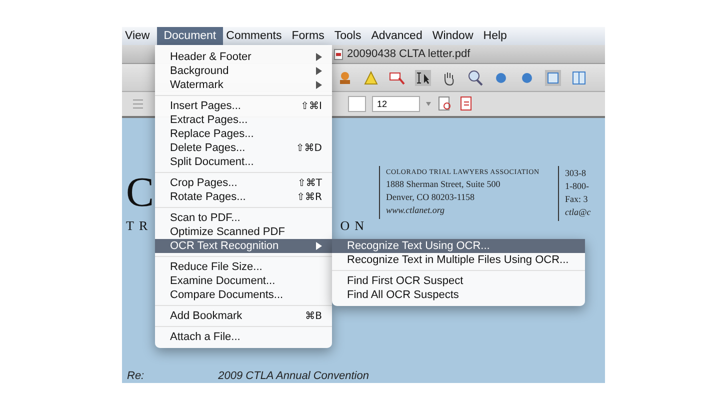 This screenshot has width=728, height=410. Describe the element at coordinates (139, 36) in the screenshot. I see `menu-bar-item: View` at that location.